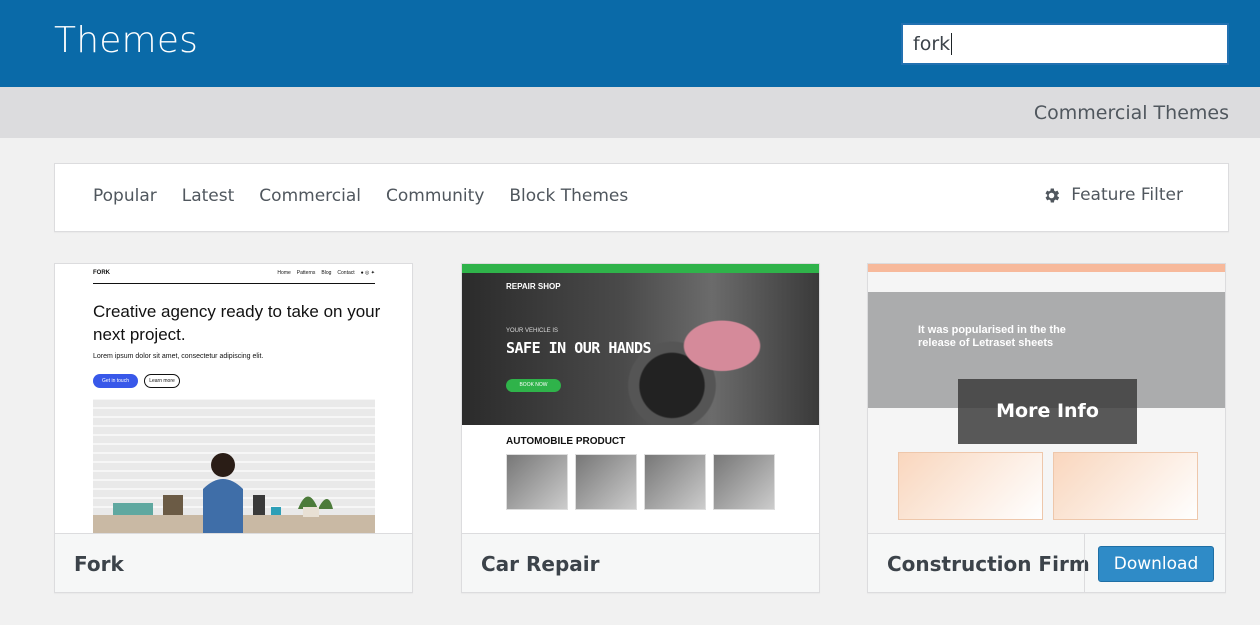  Describe the element at coordinates (640, 268) in the screenshot. I see `preview-topbar` at that location.